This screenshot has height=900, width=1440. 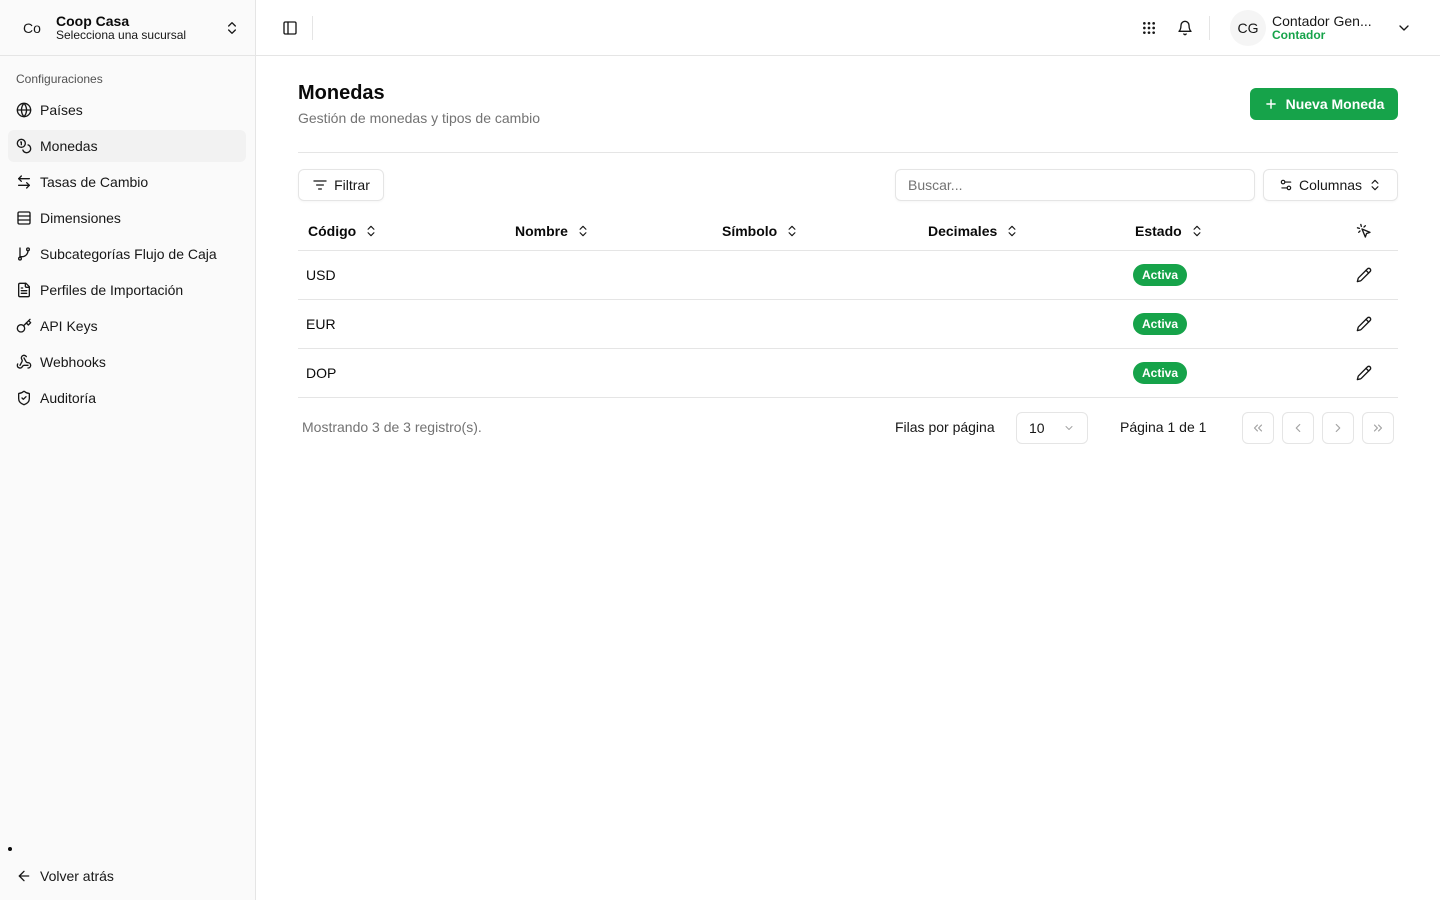 I want to click on avatar: CG, so click(x=1248, y=28).